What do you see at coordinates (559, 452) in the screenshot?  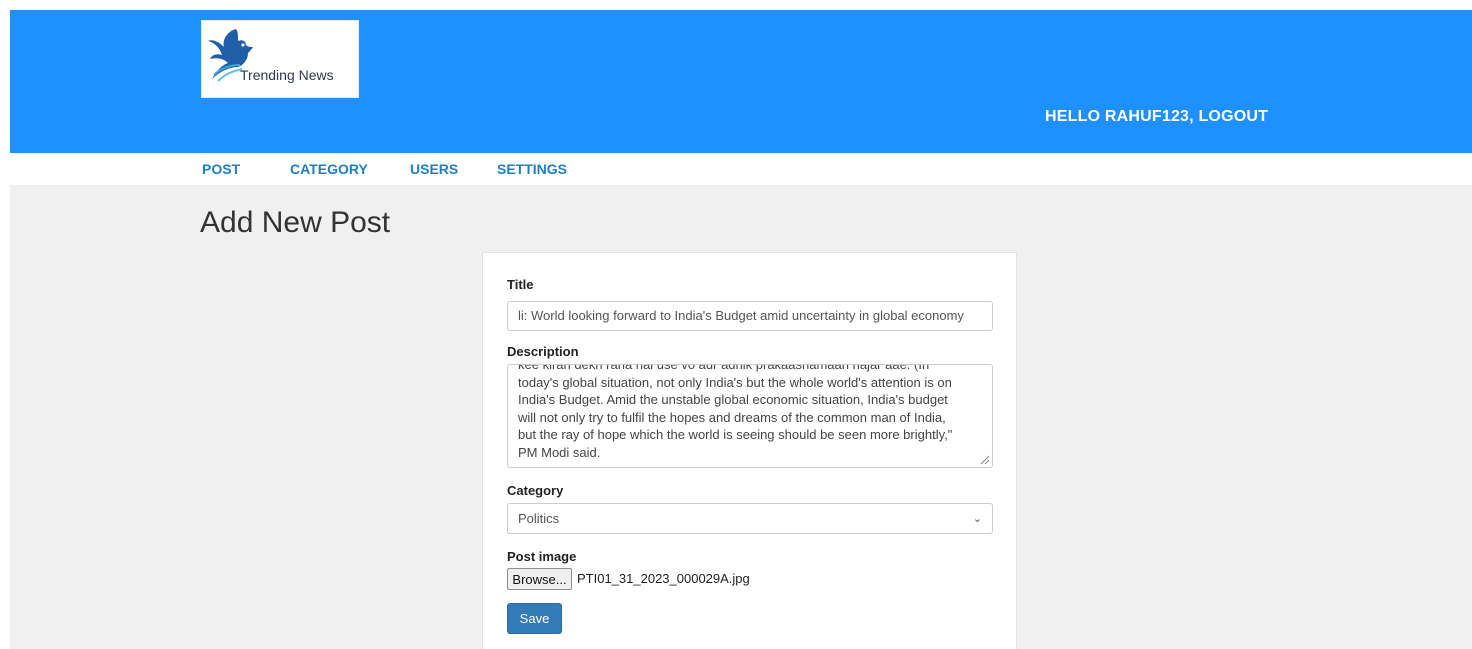 I see `description-line: PM Modi said.` at bounding box center [559, 452].